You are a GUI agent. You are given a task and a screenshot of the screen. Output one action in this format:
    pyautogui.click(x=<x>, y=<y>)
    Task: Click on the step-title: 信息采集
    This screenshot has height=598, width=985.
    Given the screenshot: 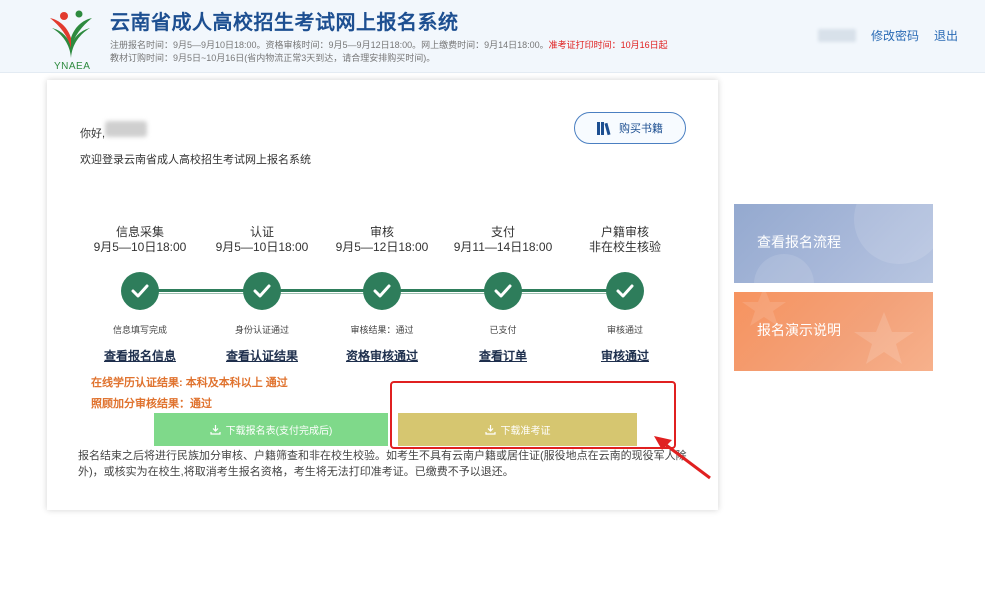 What is the action you would take?
    pyautogui.click(x=139, y=232)
    